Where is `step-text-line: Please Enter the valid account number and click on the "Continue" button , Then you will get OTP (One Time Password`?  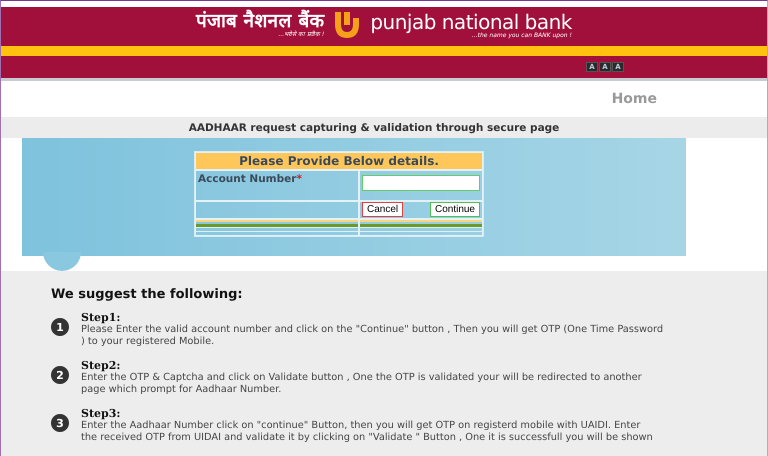 step-text-line: Please Enter the valid account number and click on the "Continue" button , Then you will get OTP (One Time Password is located at coordinates (372, 330).